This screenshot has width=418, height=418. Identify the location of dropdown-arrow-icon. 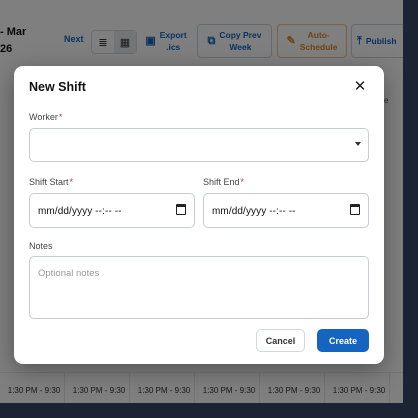
(358, 144).